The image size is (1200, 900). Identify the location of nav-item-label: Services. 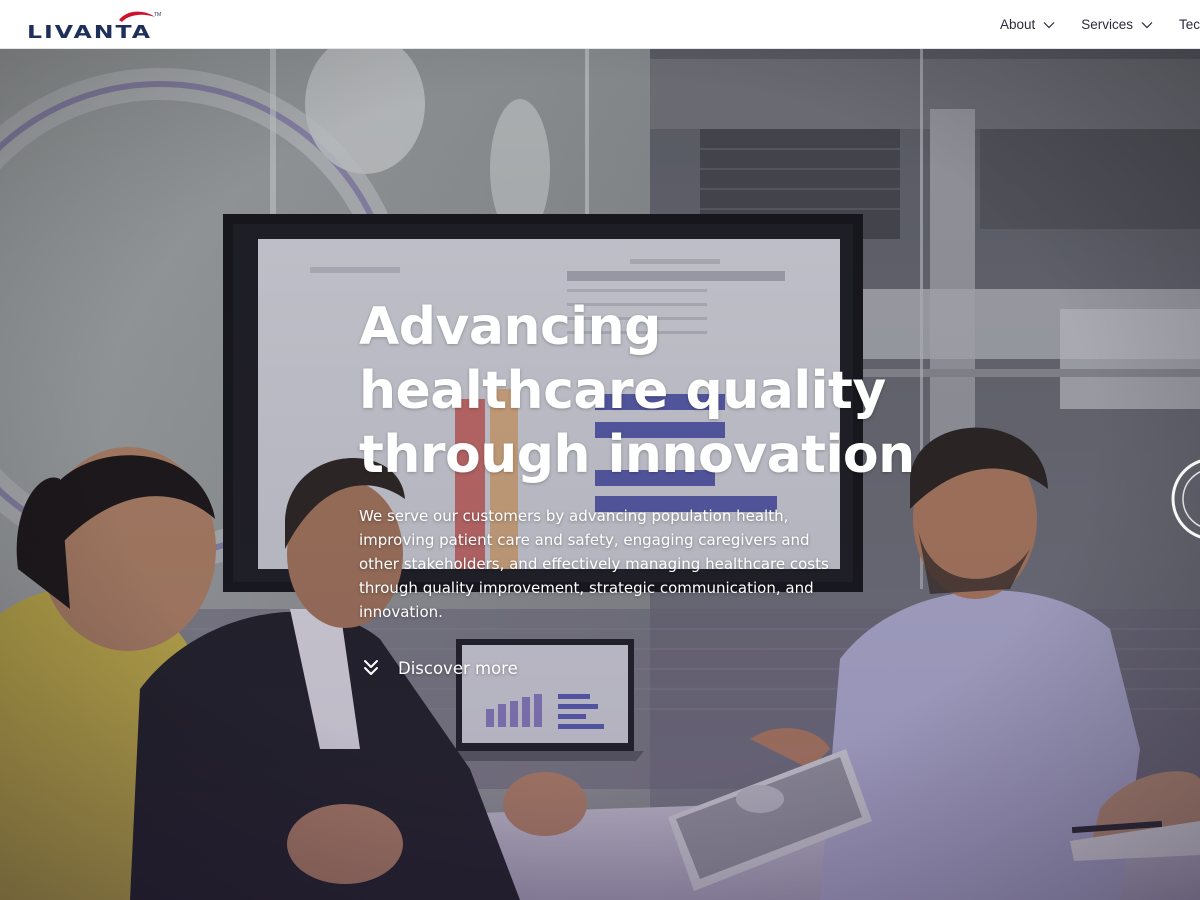
(1107, 24).